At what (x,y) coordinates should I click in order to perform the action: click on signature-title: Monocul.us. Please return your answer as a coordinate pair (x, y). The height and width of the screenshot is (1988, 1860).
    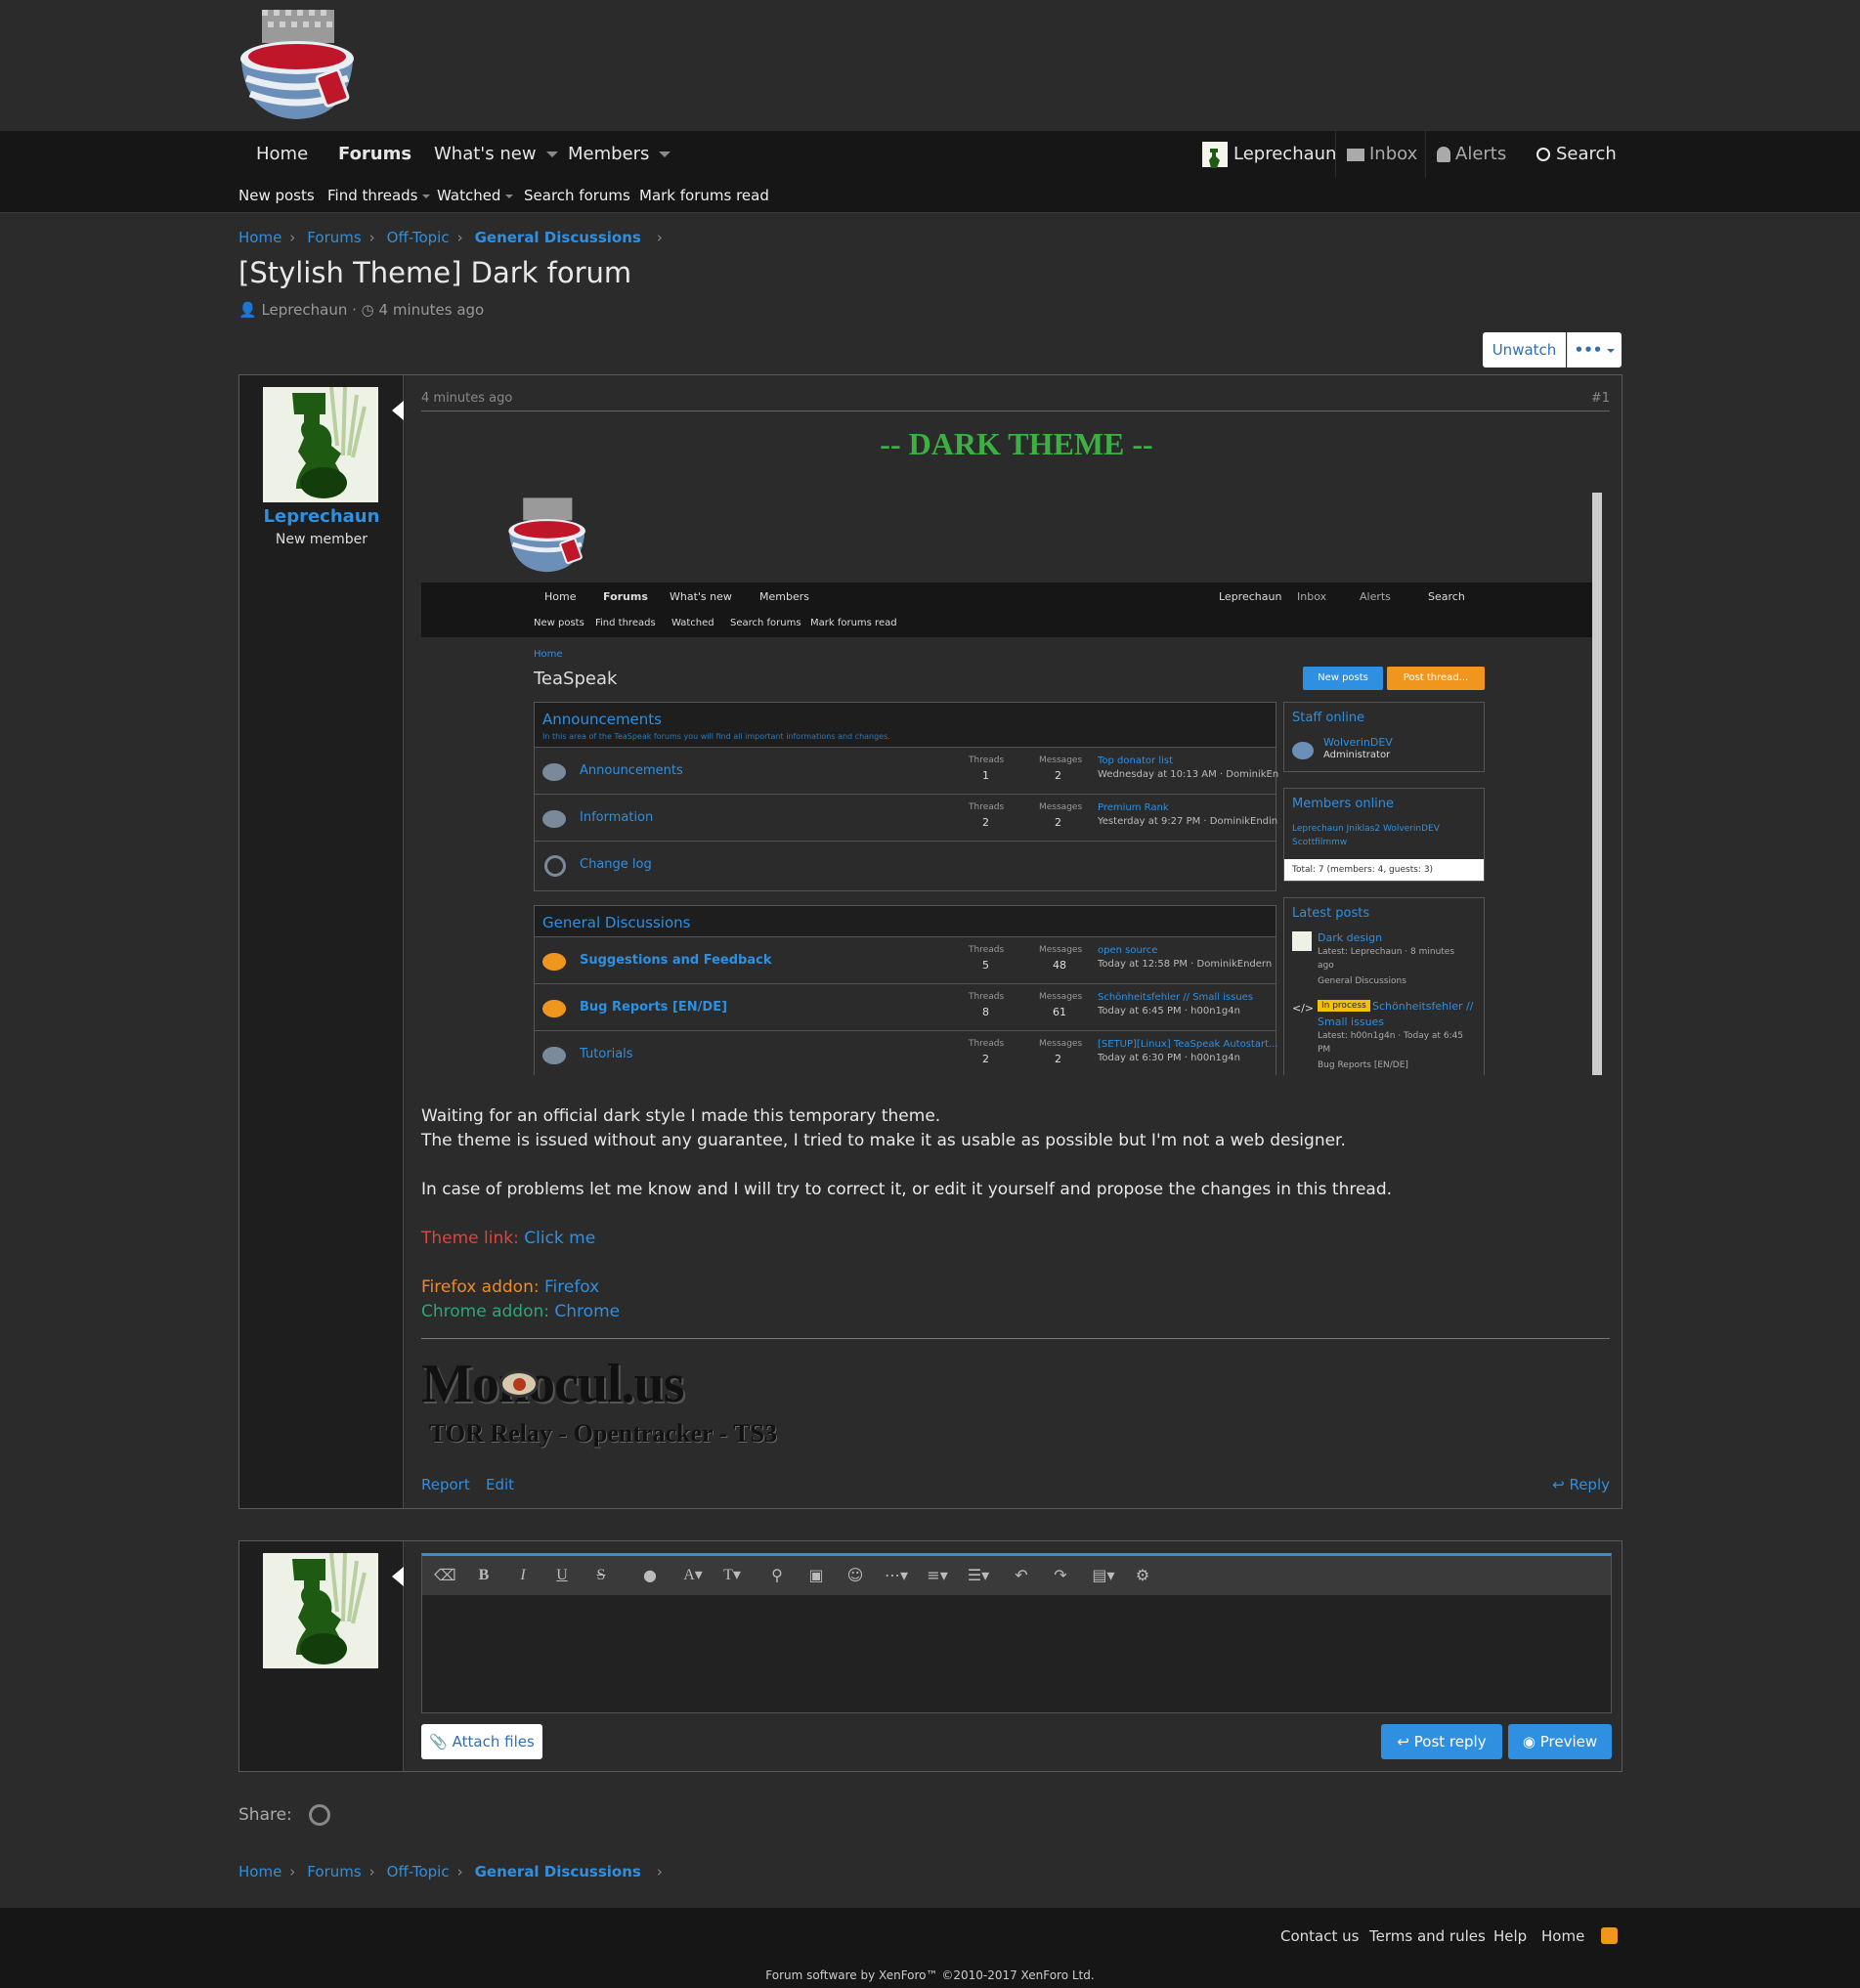
    Looking at the image, I should click on (553, 1384).